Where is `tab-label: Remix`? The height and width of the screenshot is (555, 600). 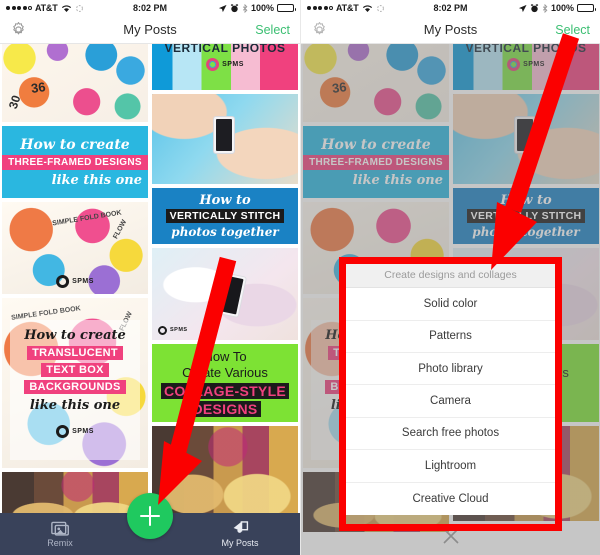 tab-label: Remix is located at coordinates (60, 543).